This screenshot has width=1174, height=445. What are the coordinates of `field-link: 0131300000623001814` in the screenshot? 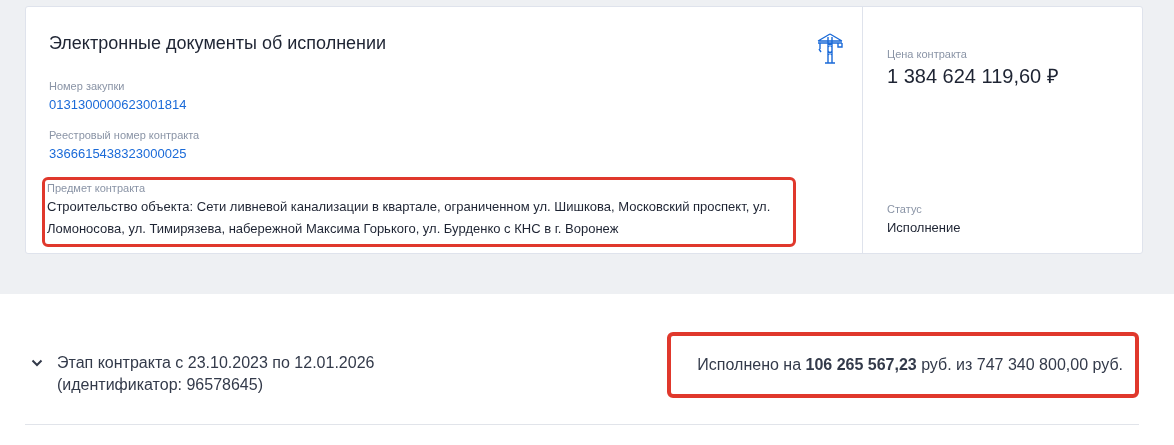 It's located at (444, 105).